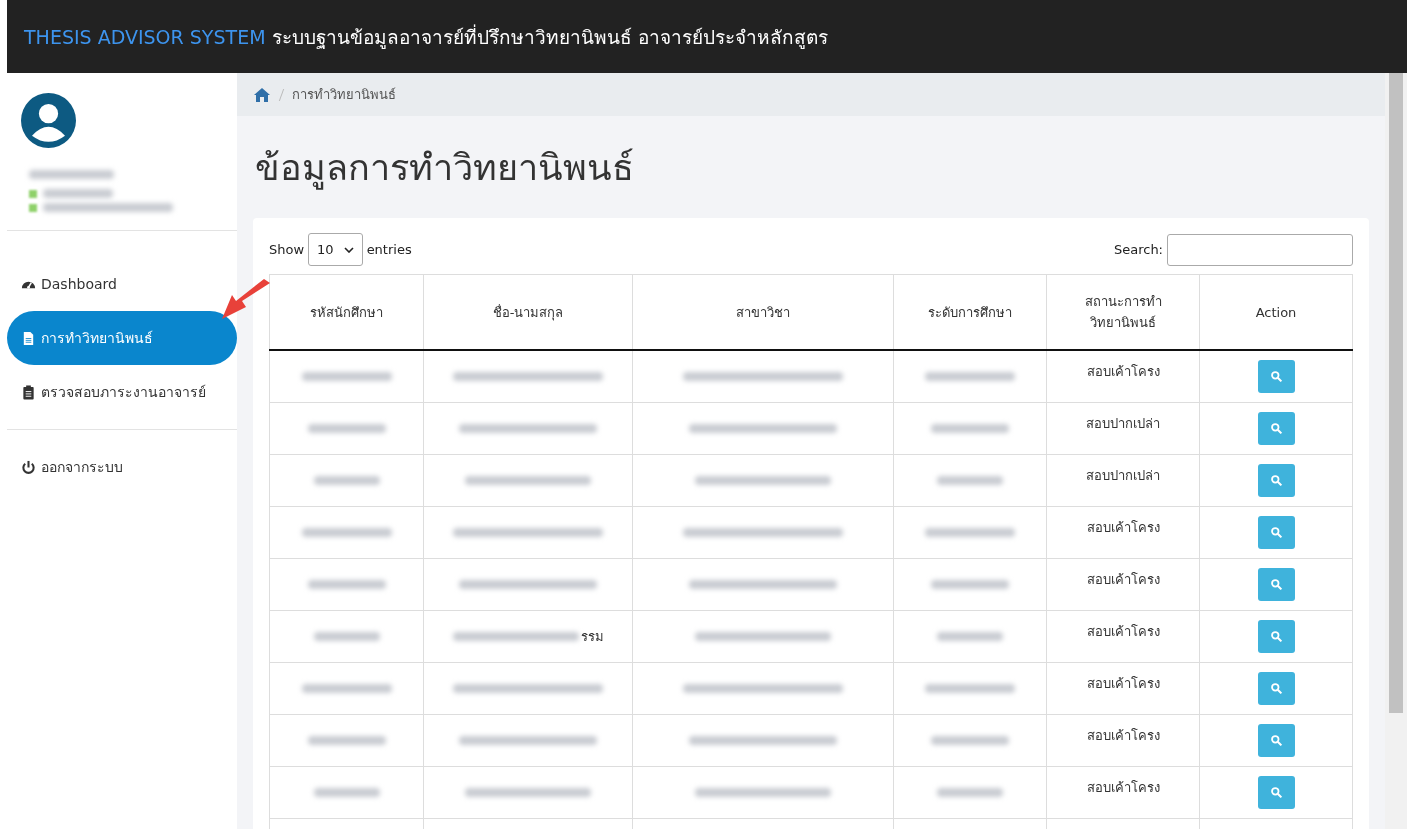 The width and height of the screenshot is (1407, 829). What do you see at coordinates (348, 249) in the screenshot?
I see `caret-icon` at bounding box center [348, 249].